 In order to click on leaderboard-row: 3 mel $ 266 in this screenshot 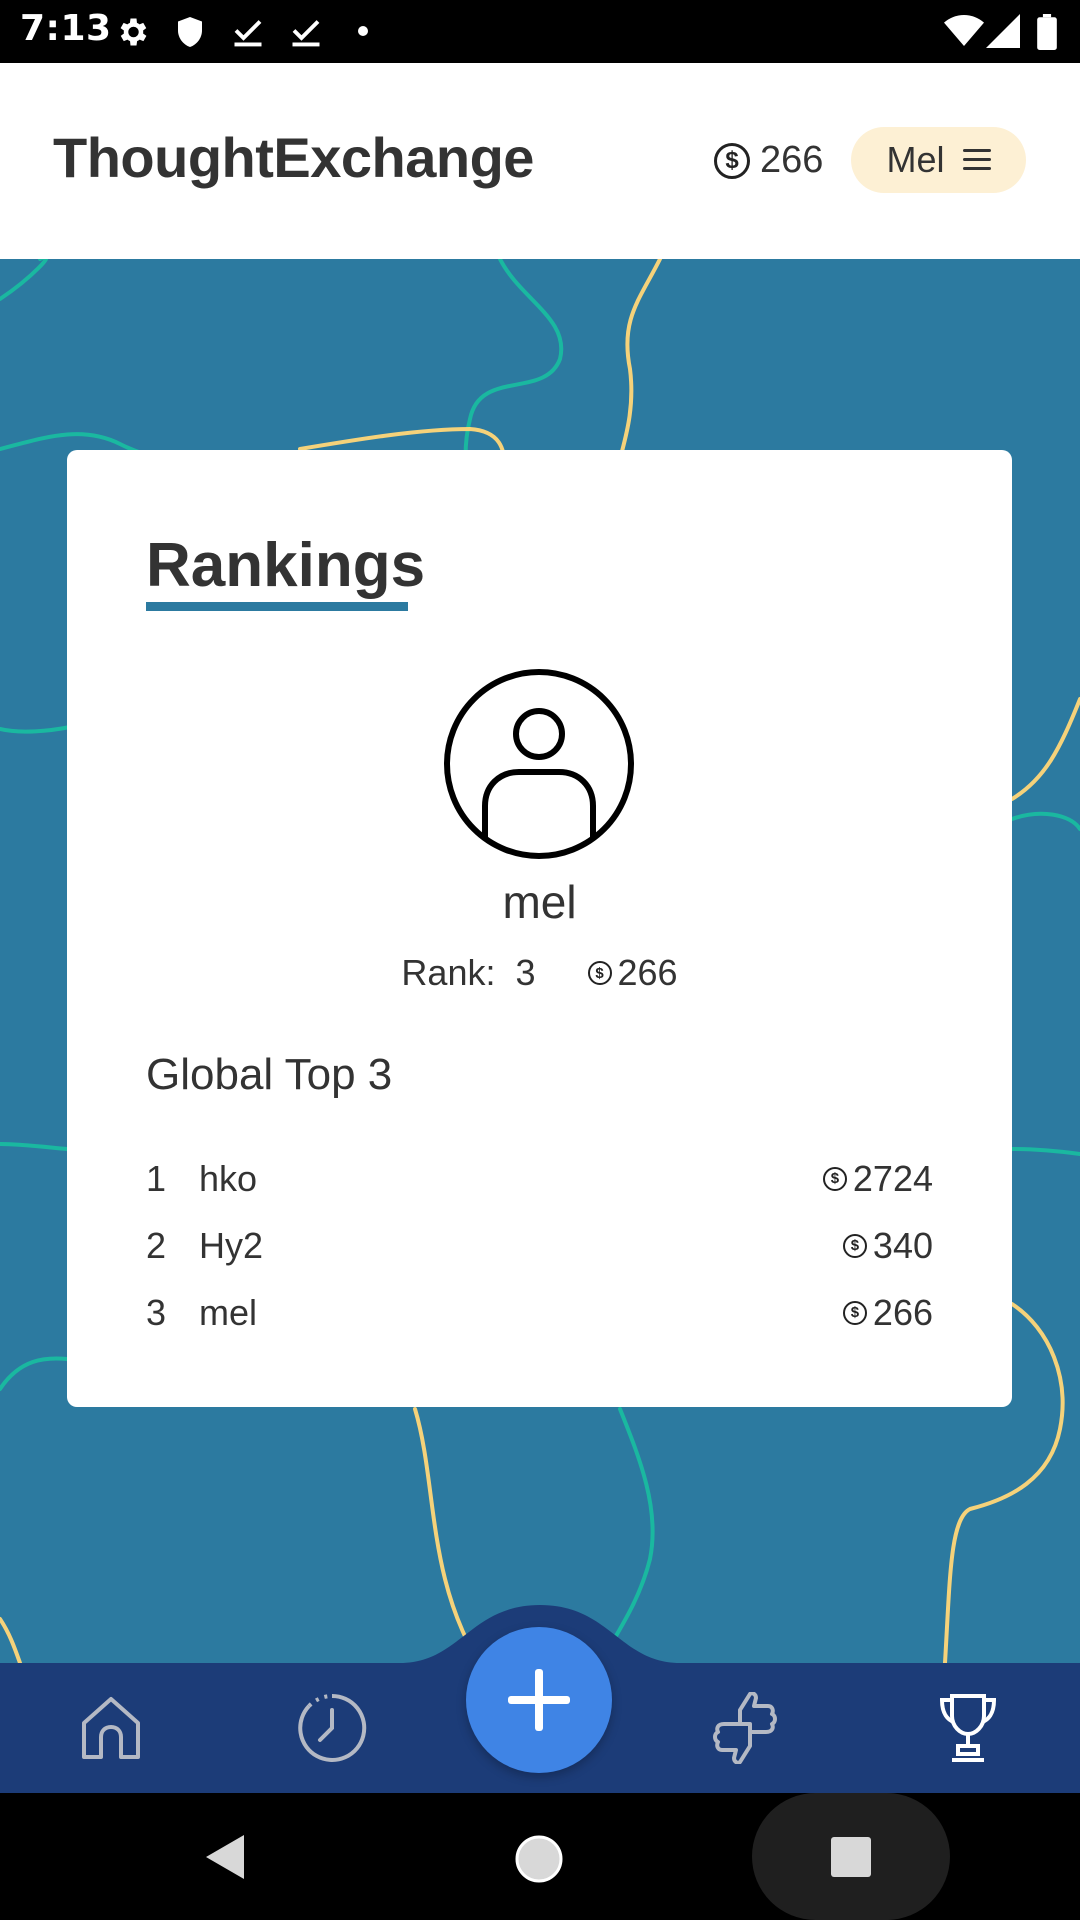, I will do `click(539, 1312)`.